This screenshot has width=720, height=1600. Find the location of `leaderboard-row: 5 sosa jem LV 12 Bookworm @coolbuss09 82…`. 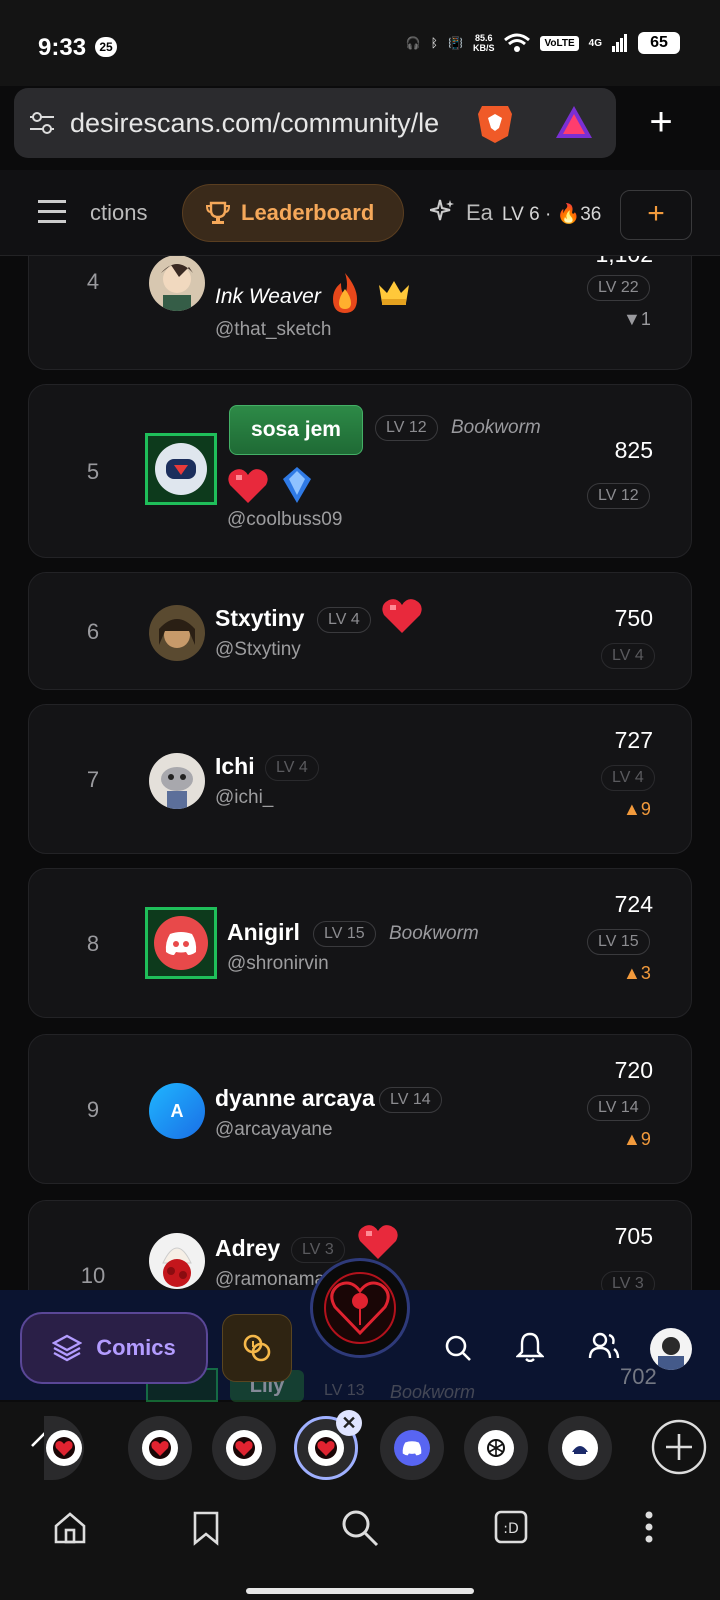

leaderboard-row: 5 sosa jem LV 12 Bookworm @coolbuss09 82… is located at coordinates (360, 471).